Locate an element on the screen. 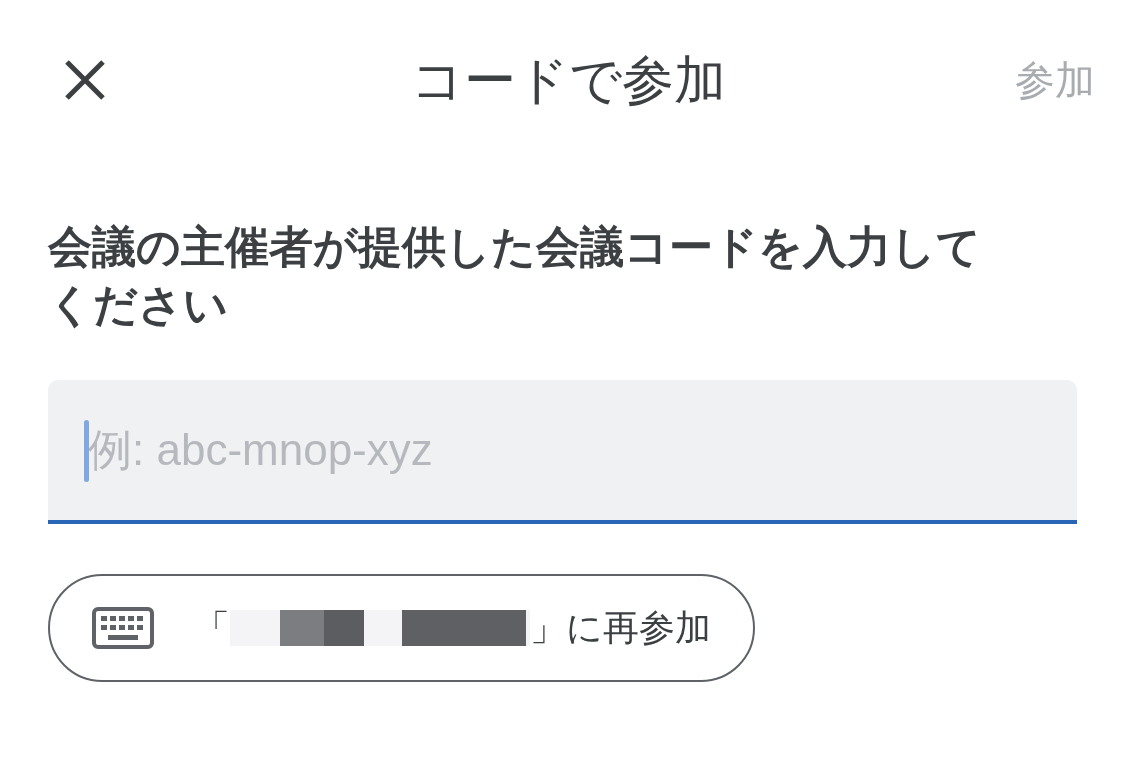 The image size is (1125, 774). close-icon is located at coordinates (85, 80).